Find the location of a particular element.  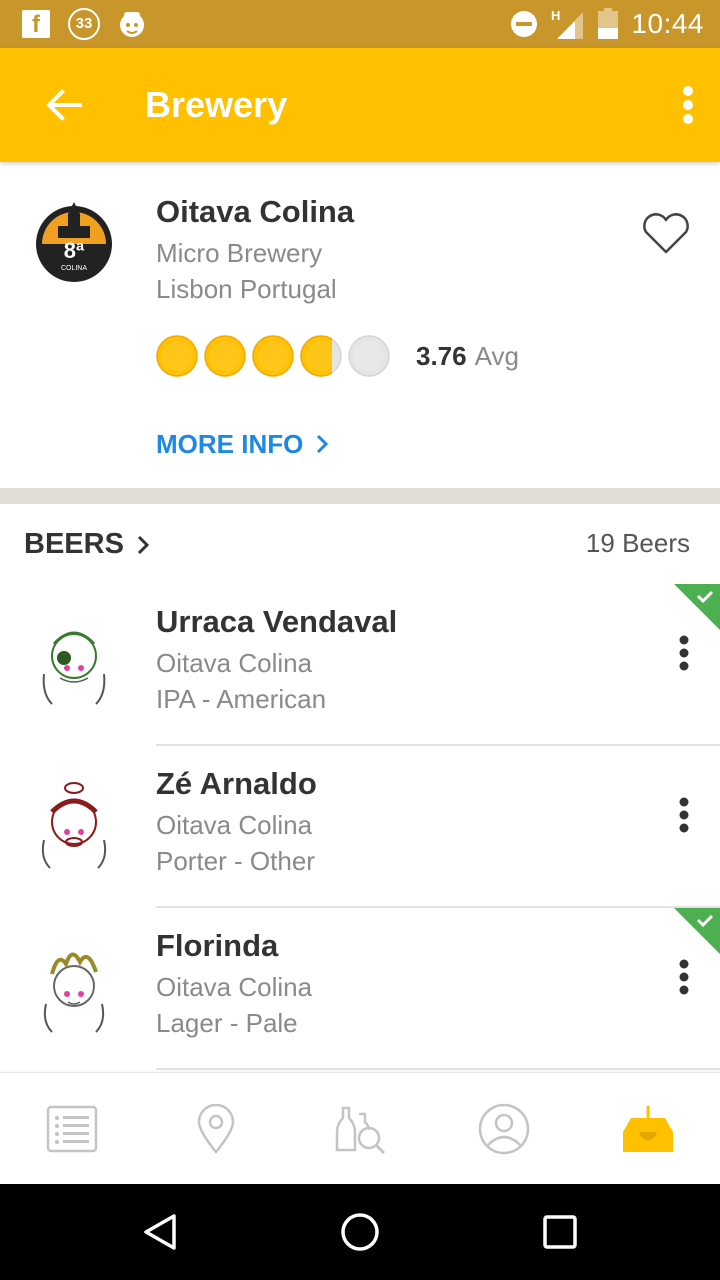

overflow-menu-button is located at coordinates (688, 105).